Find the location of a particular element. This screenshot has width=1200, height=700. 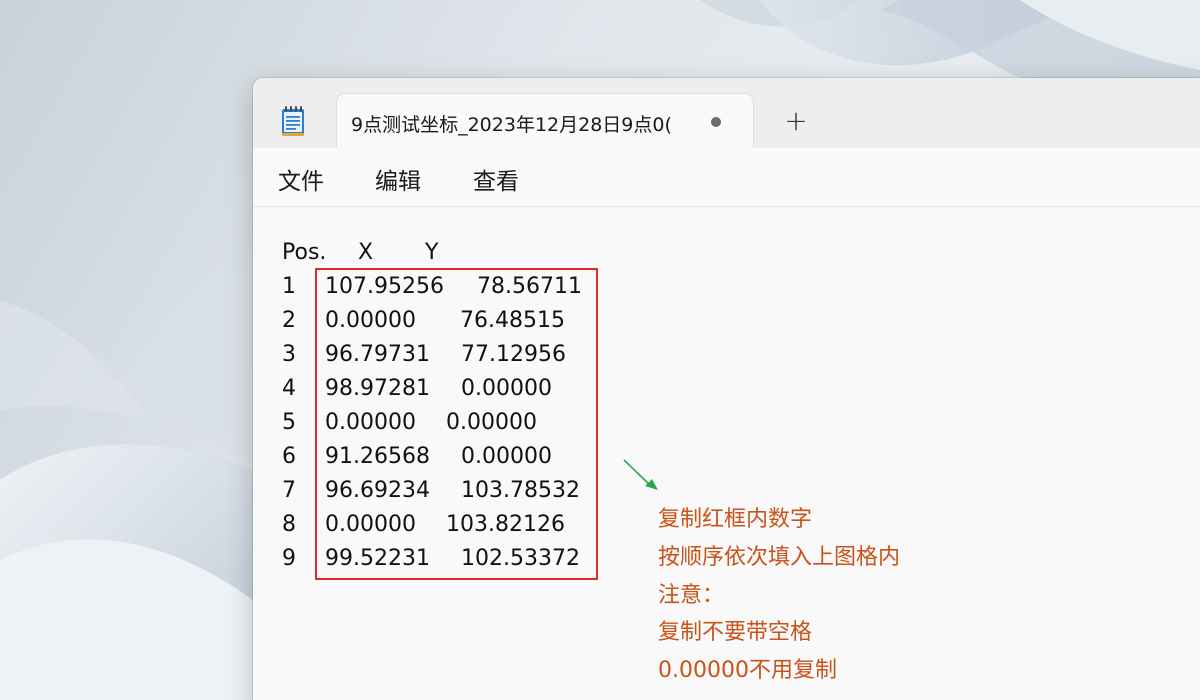

title-bar: 9点测试坐标_2023年12月28日9点0( + is located at coordinates (726, 113).